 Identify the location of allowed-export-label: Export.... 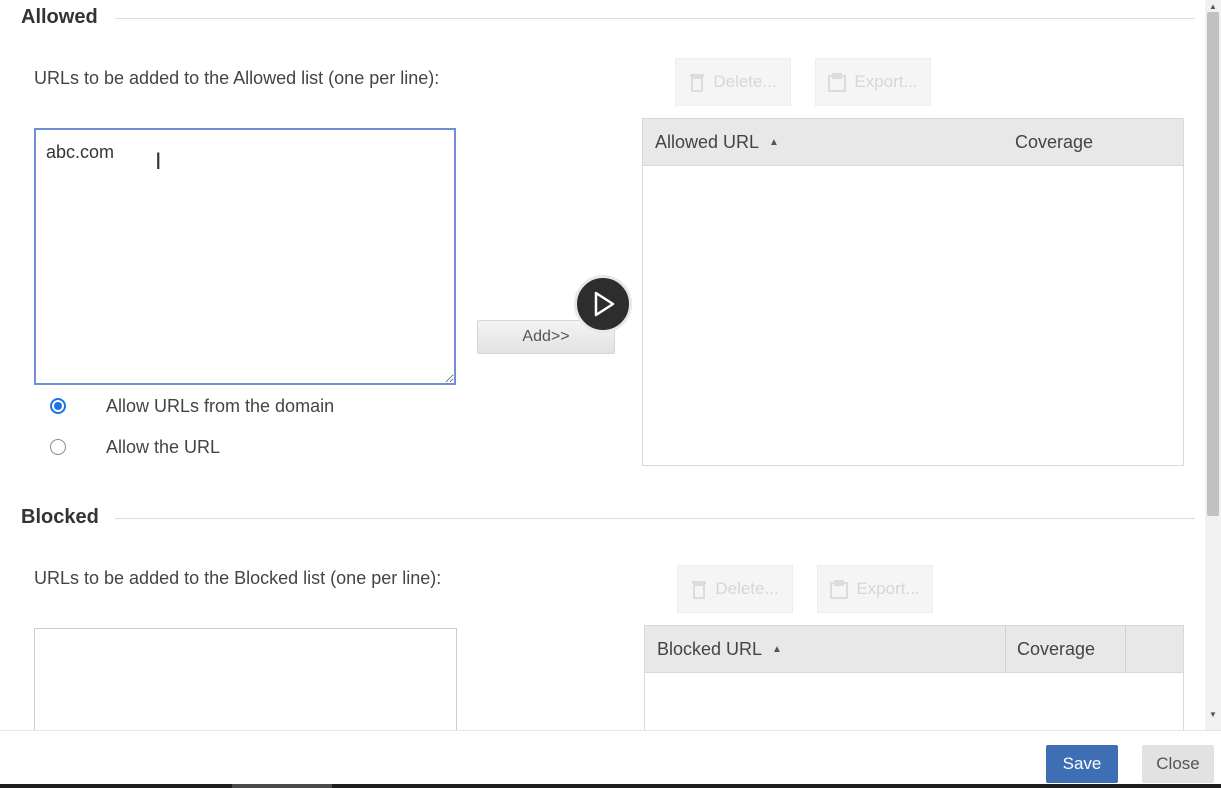
(886, 81).